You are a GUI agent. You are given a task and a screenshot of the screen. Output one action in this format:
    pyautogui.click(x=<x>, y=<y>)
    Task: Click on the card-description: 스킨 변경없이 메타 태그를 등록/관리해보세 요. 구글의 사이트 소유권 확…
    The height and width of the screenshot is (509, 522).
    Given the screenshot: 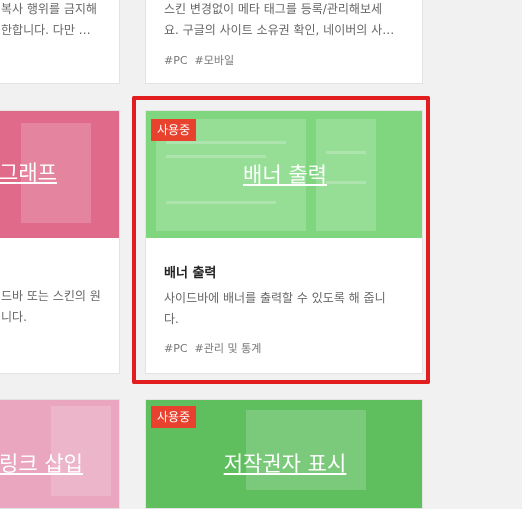 What is the action you would take?
    pyautogui.click(x=279, y=19)
    